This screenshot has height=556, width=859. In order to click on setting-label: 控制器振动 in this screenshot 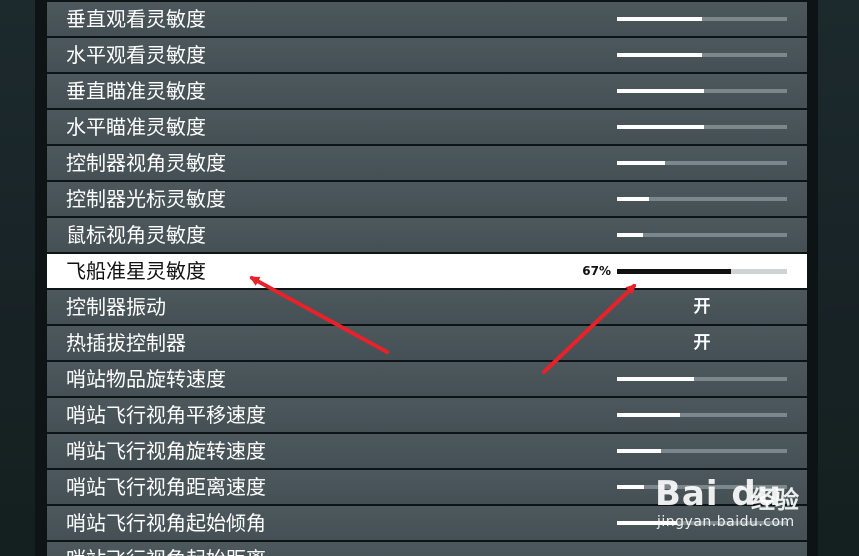, I will do `click(116, 307)`.